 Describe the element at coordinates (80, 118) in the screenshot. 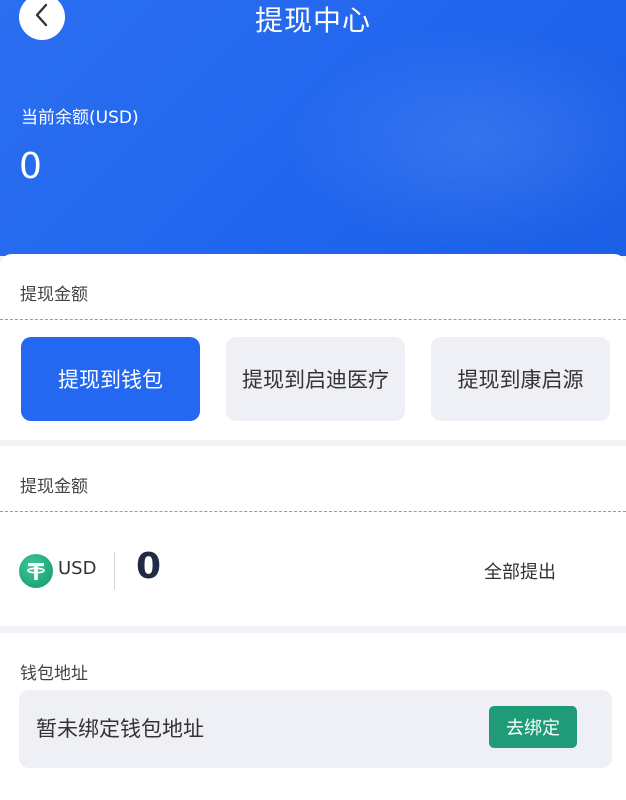

I see `balance-label: 当前余额(USD)` at that location.